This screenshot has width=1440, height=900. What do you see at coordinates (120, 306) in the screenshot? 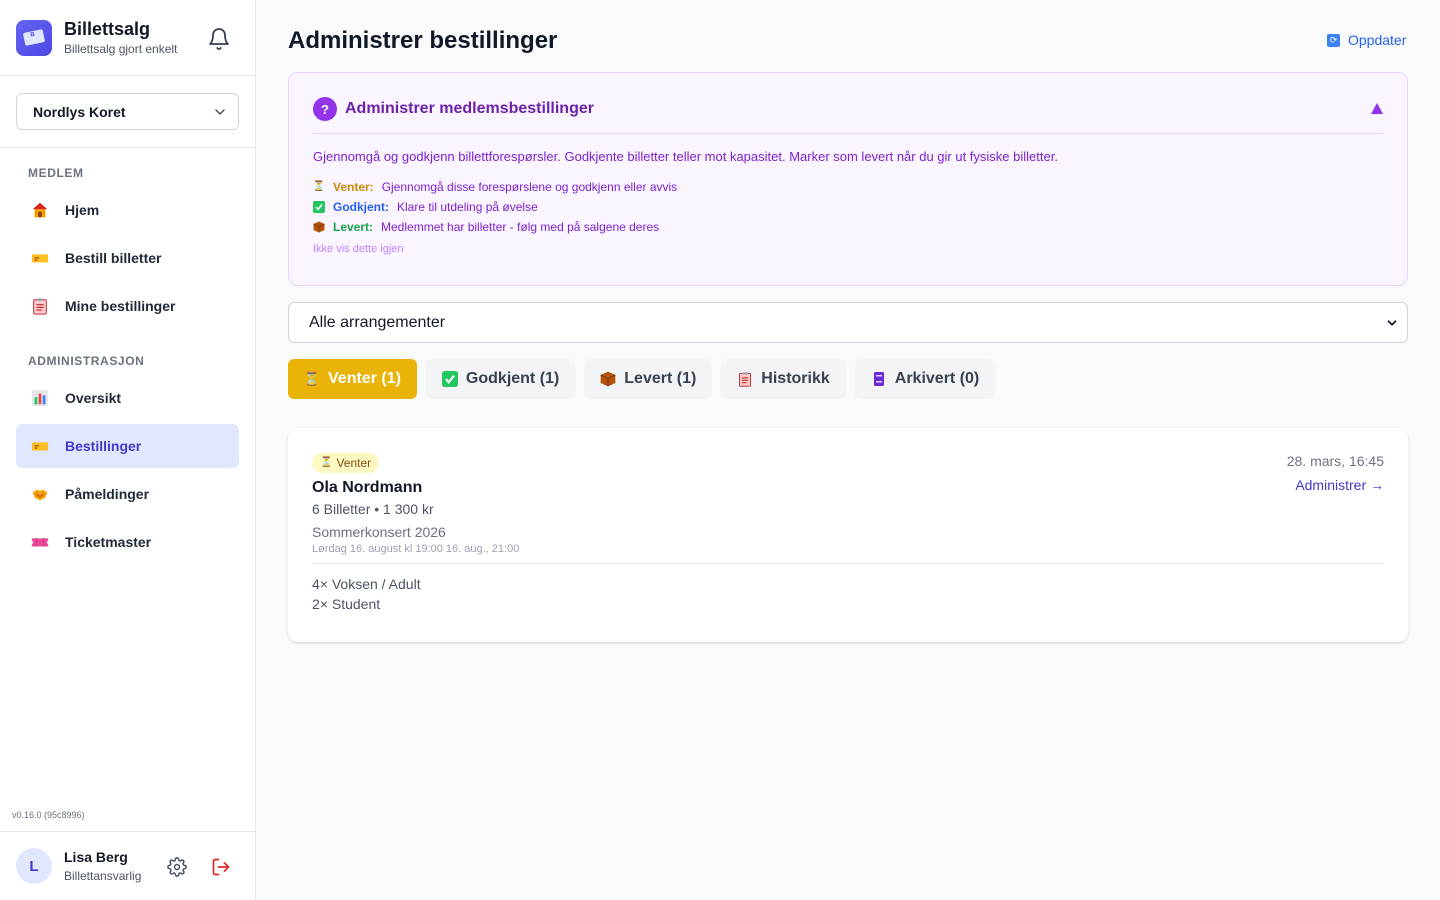
I see `sidebar-item-label: Mine bestillinger` at bounding box center [120, 306].